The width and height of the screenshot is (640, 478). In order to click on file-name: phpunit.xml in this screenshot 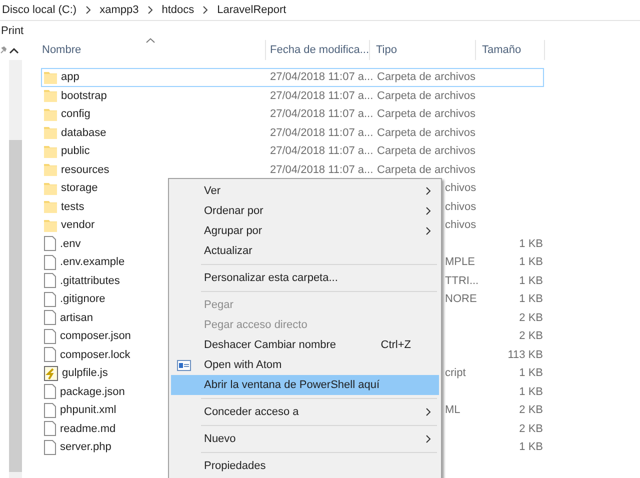, I will do `click(88, 410)`.